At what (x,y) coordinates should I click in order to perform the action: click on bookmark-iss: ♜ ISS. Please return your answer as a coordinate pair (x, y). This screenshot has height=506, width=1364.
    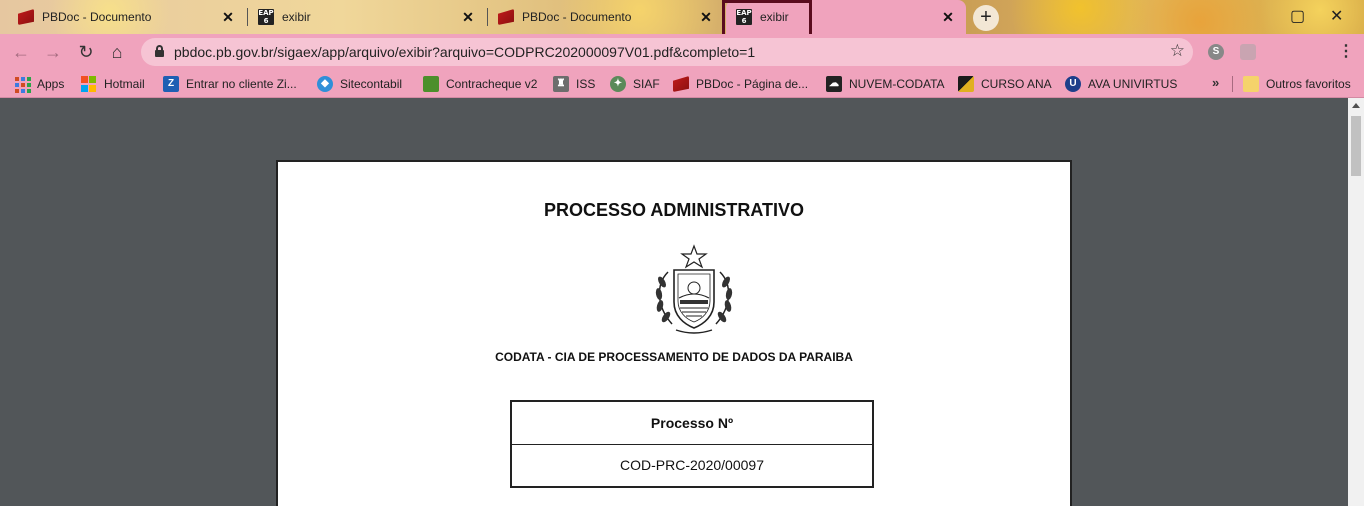
    Looking at the image, I should click on (574, 84).